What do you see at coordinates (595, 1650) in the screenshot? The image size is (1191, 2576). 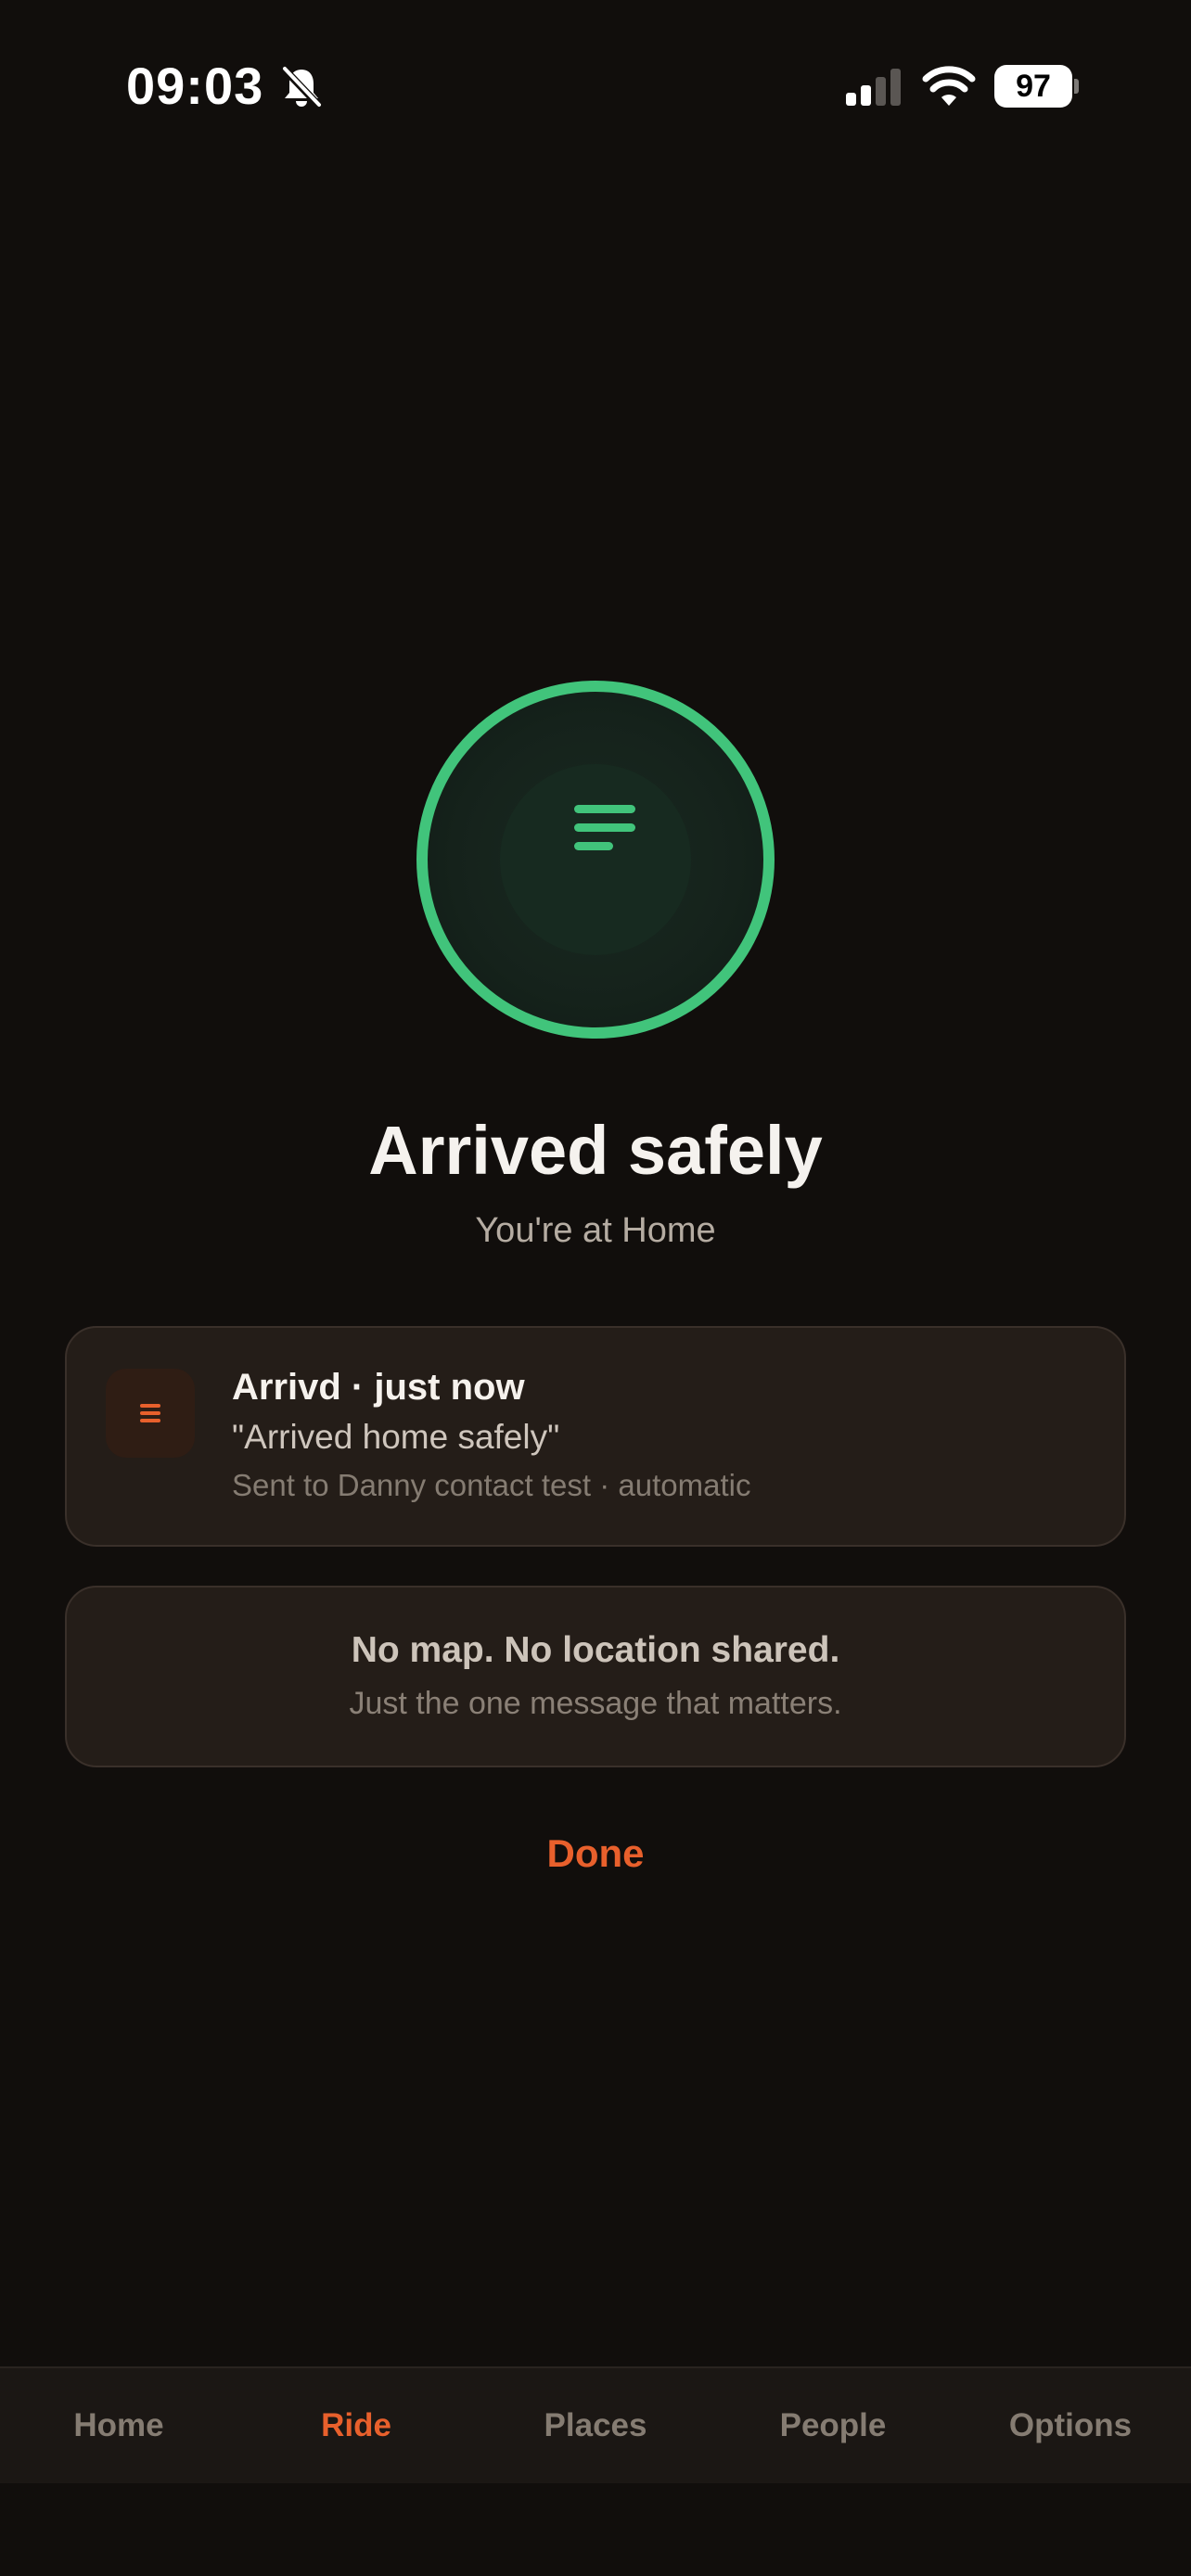 I see `privacy-info-title: No map. No location shared.` at bounding box center [595, 1650].